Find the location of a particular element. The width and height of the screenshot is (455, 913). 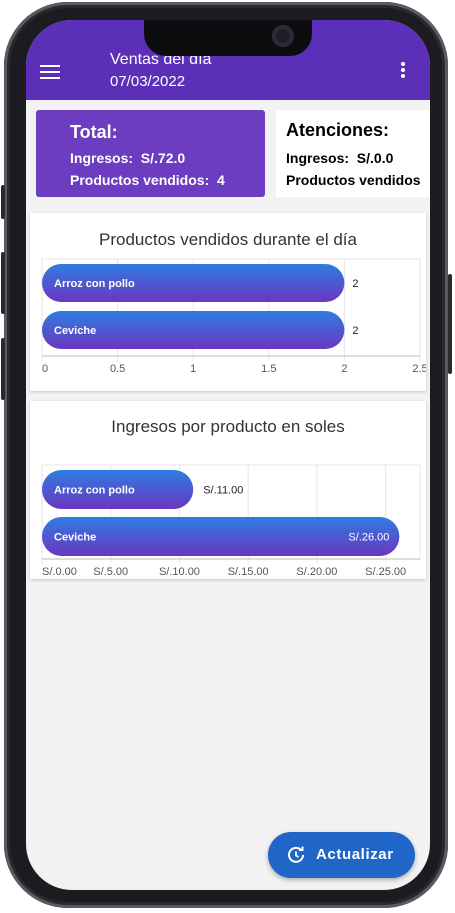

x-tick-label: S/.10.00 is located at coordinates (179, 572).